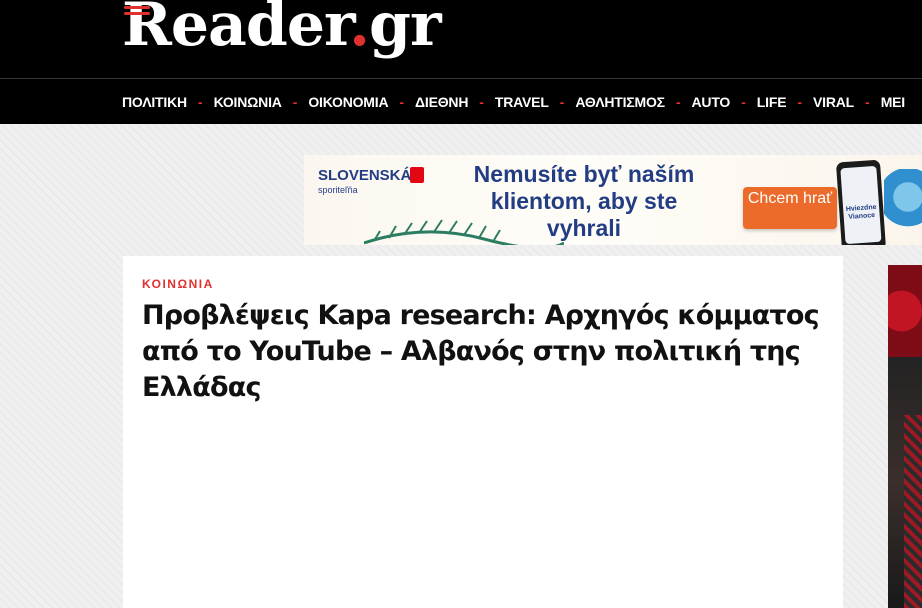 This screenshot has height=608, width=922. I want to click on article-category-link: ΚΟΙΝΩΝΙΑ, so click(178, 284).